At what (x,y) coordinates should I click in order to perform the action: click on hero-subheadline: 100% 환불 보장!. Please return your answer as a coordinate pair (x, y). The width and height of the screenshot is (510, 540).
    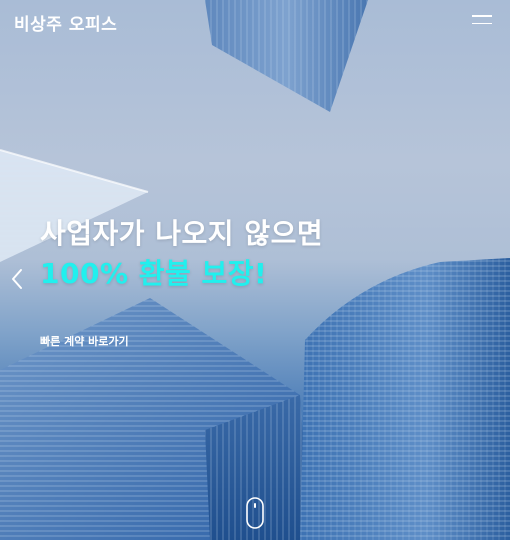
    Looking at the image, I should click on (154, 273).